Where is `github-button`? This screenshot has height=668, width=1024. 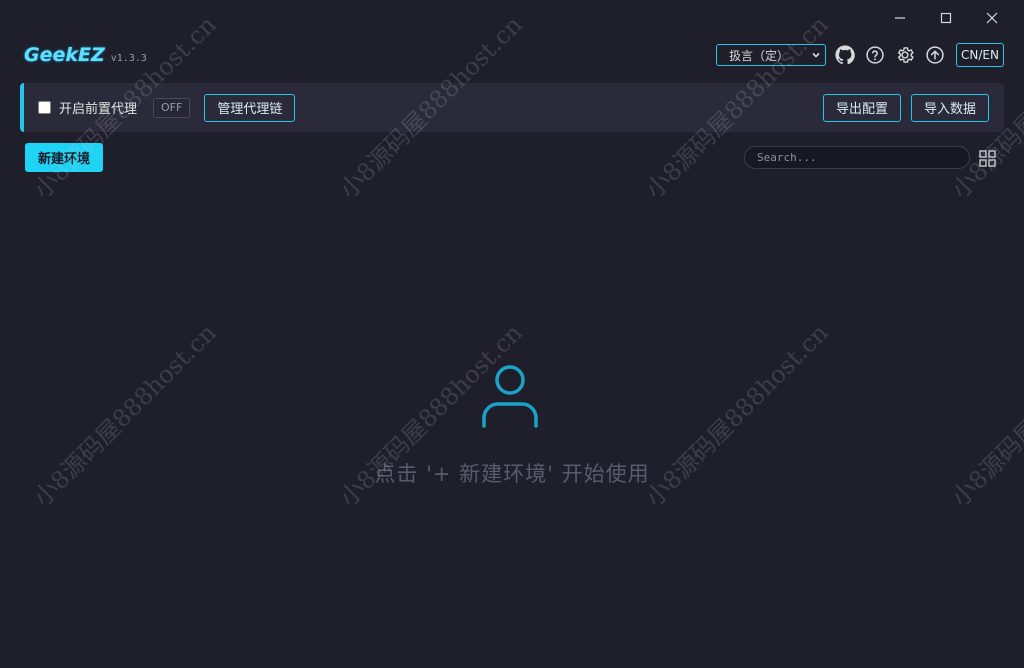 github-button is located at coordinates (845, 55).